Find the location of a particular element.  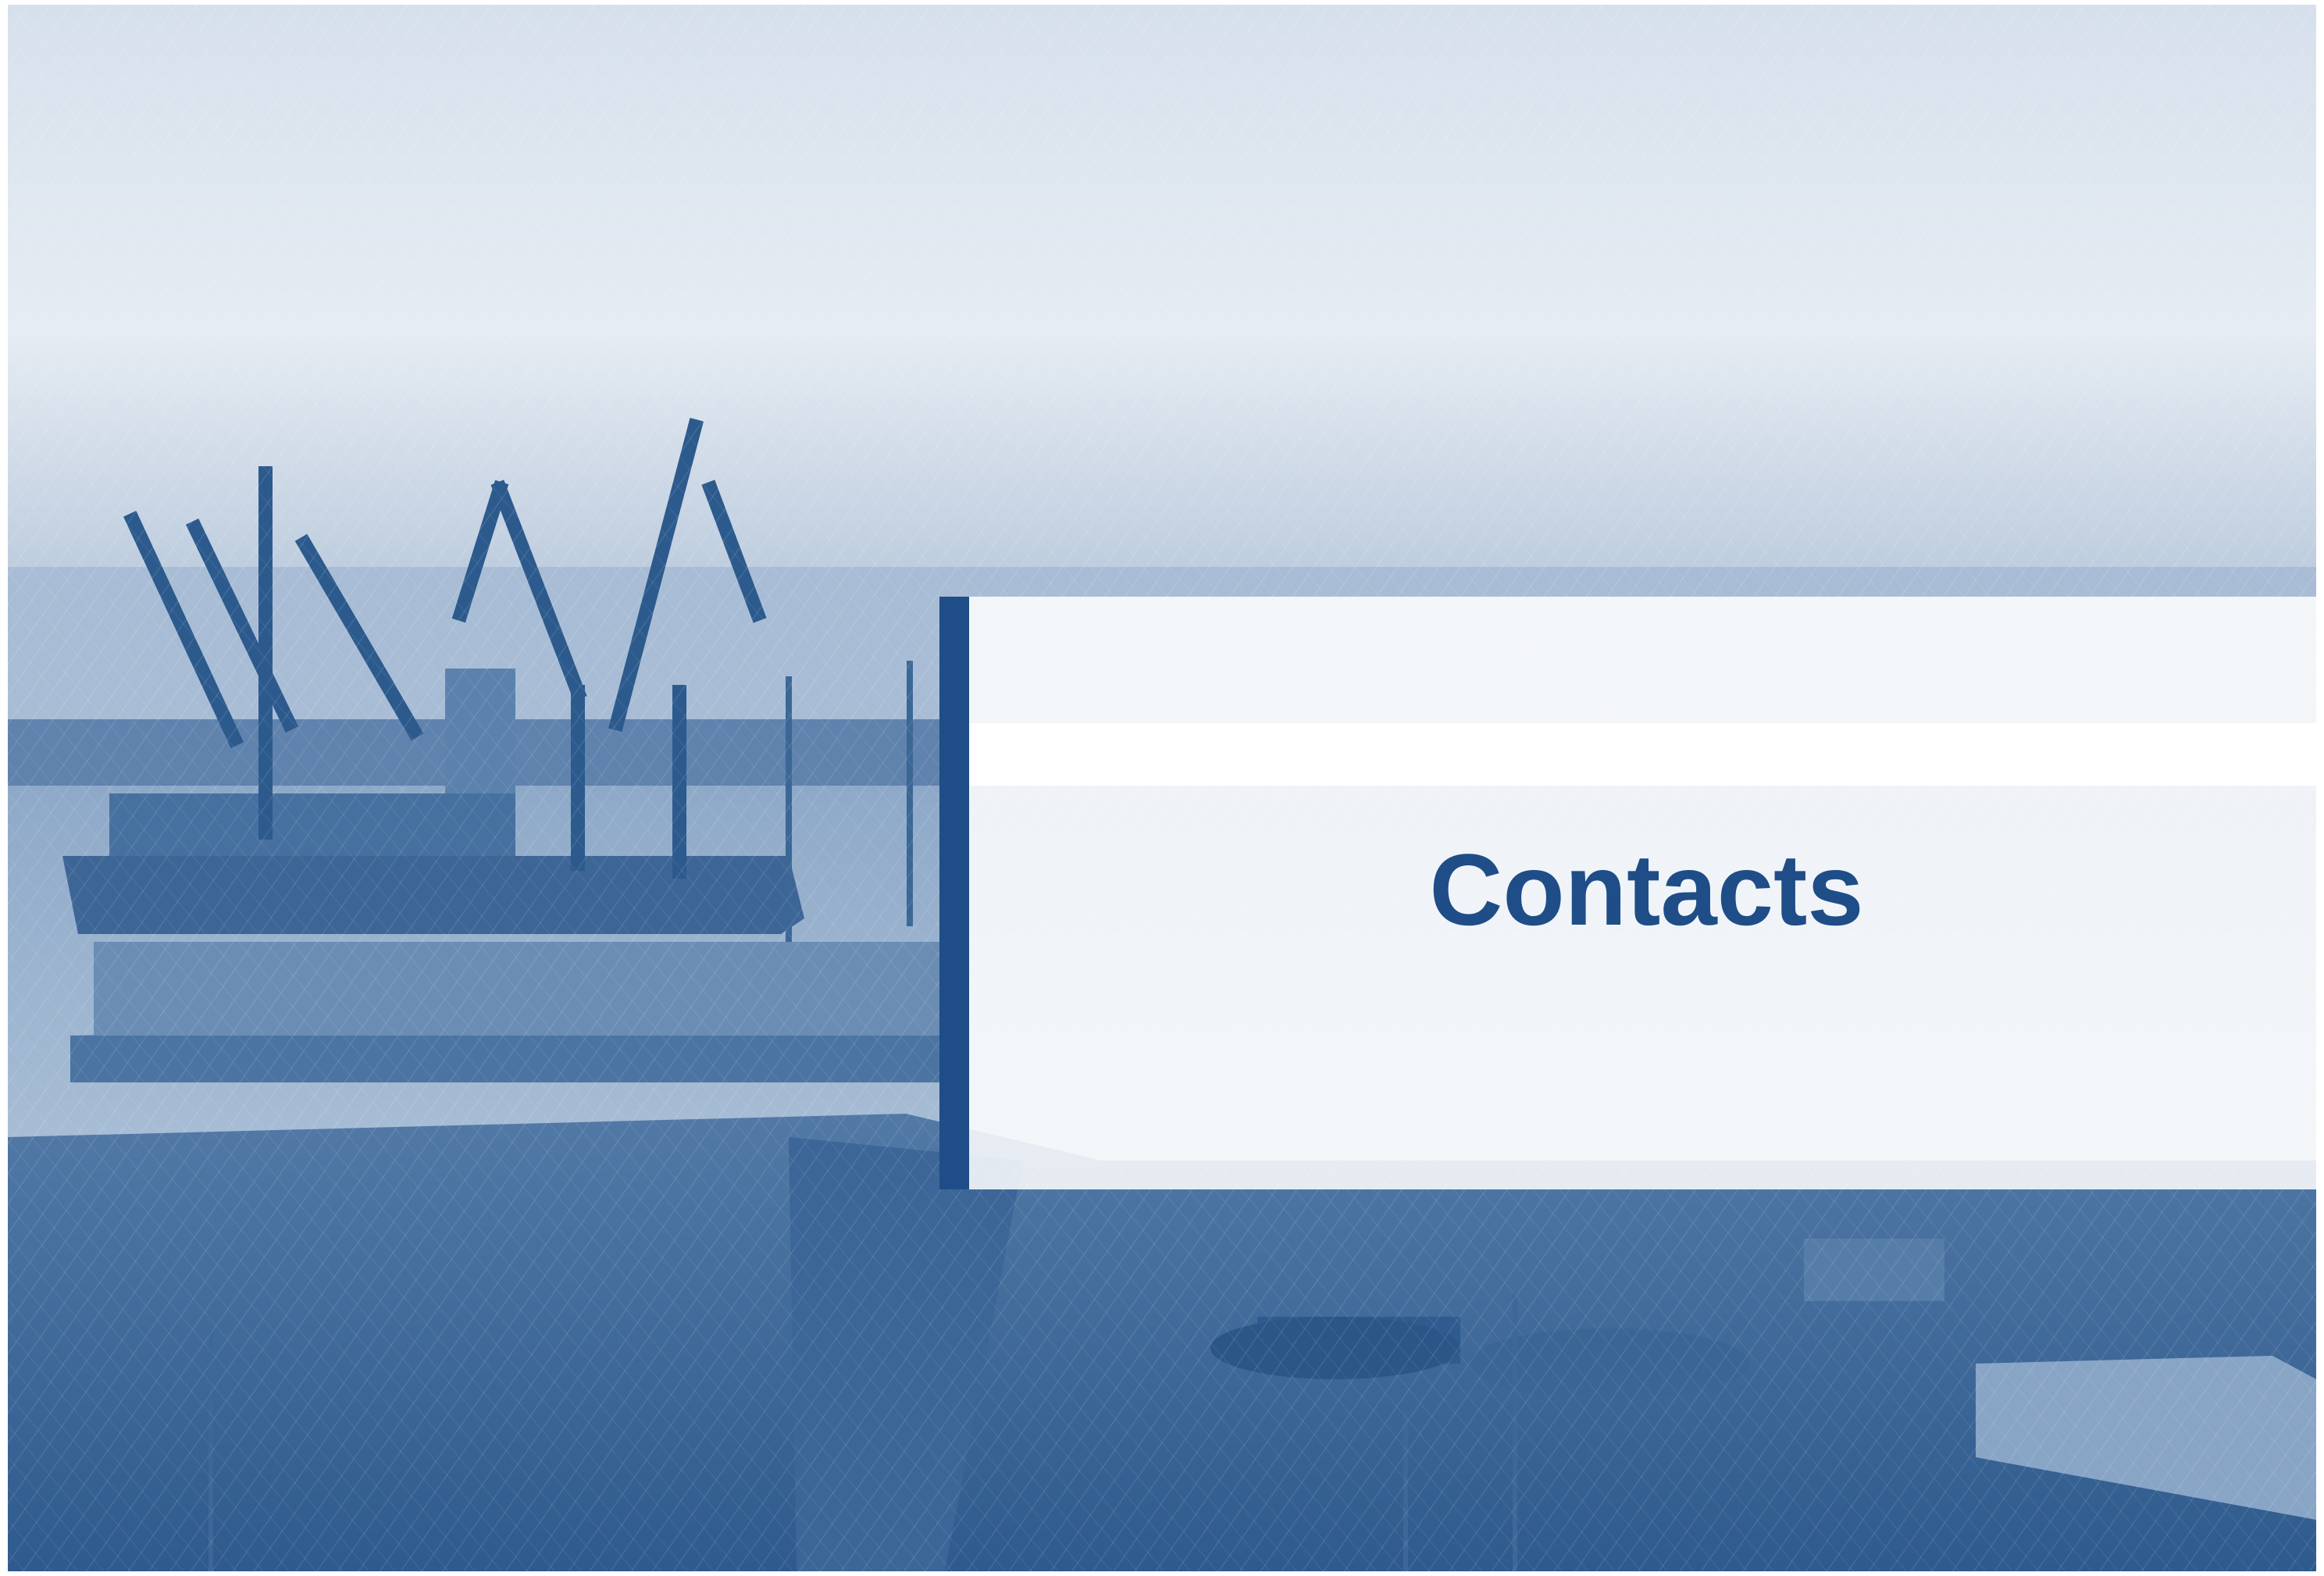

slide-title: Contacts is located at coordinates (1647, 889).